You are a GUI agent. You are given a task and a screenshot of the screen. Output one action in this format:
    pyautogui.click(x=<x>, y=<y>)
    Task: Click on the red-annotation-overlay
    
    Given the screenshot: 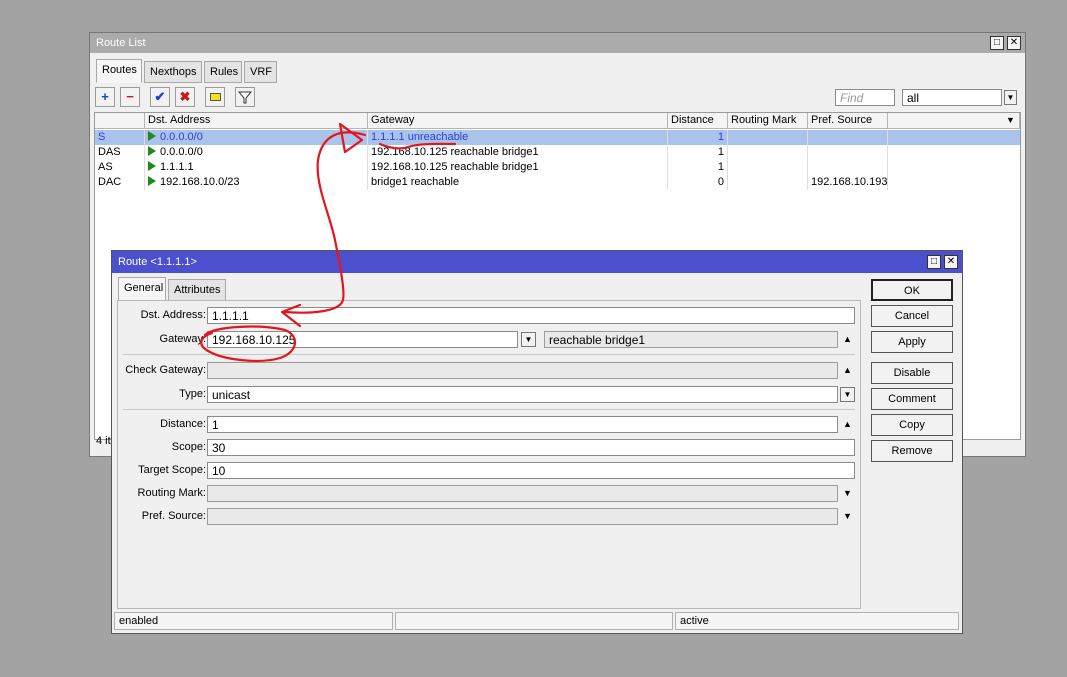 What is the action you would take?
    pyautogui.click(x=328, y=242)
    